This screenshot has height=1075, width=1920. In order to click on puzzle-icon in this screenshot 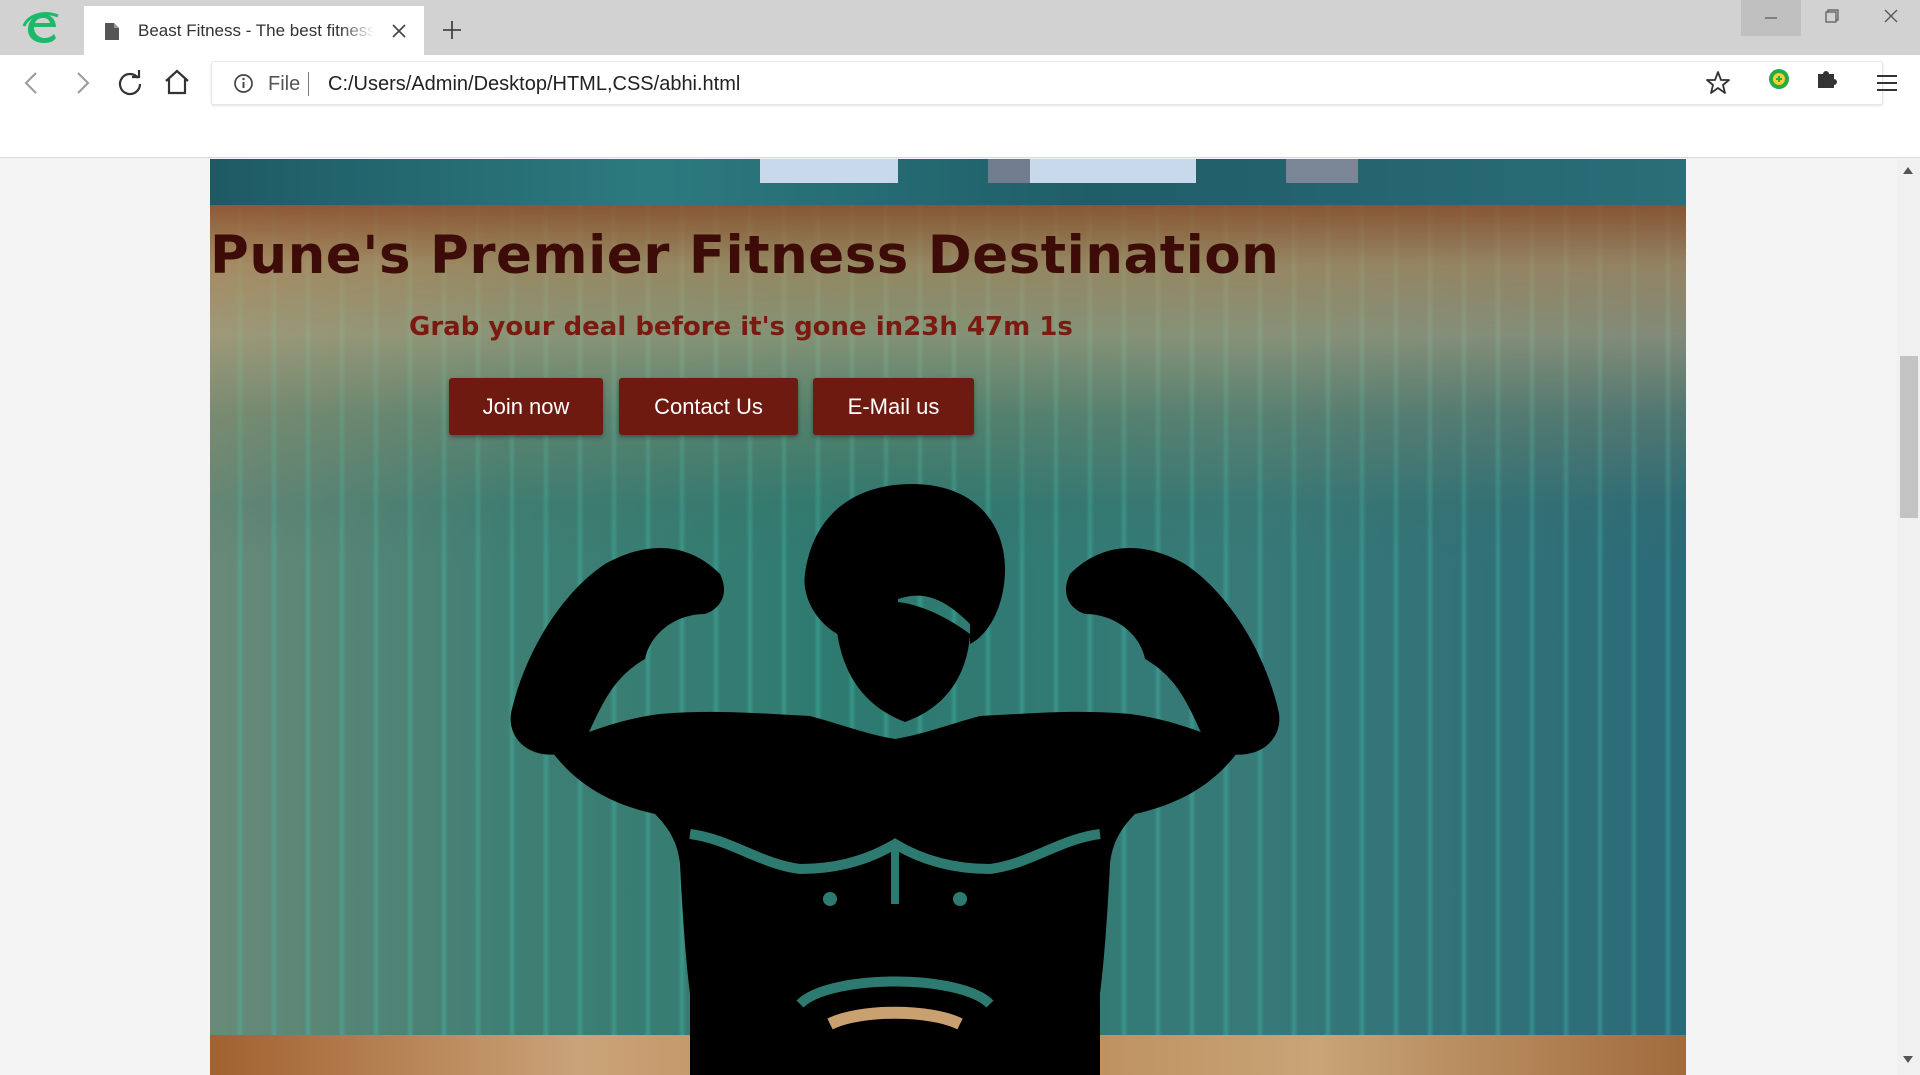, I will do `click(1827, 78)`.